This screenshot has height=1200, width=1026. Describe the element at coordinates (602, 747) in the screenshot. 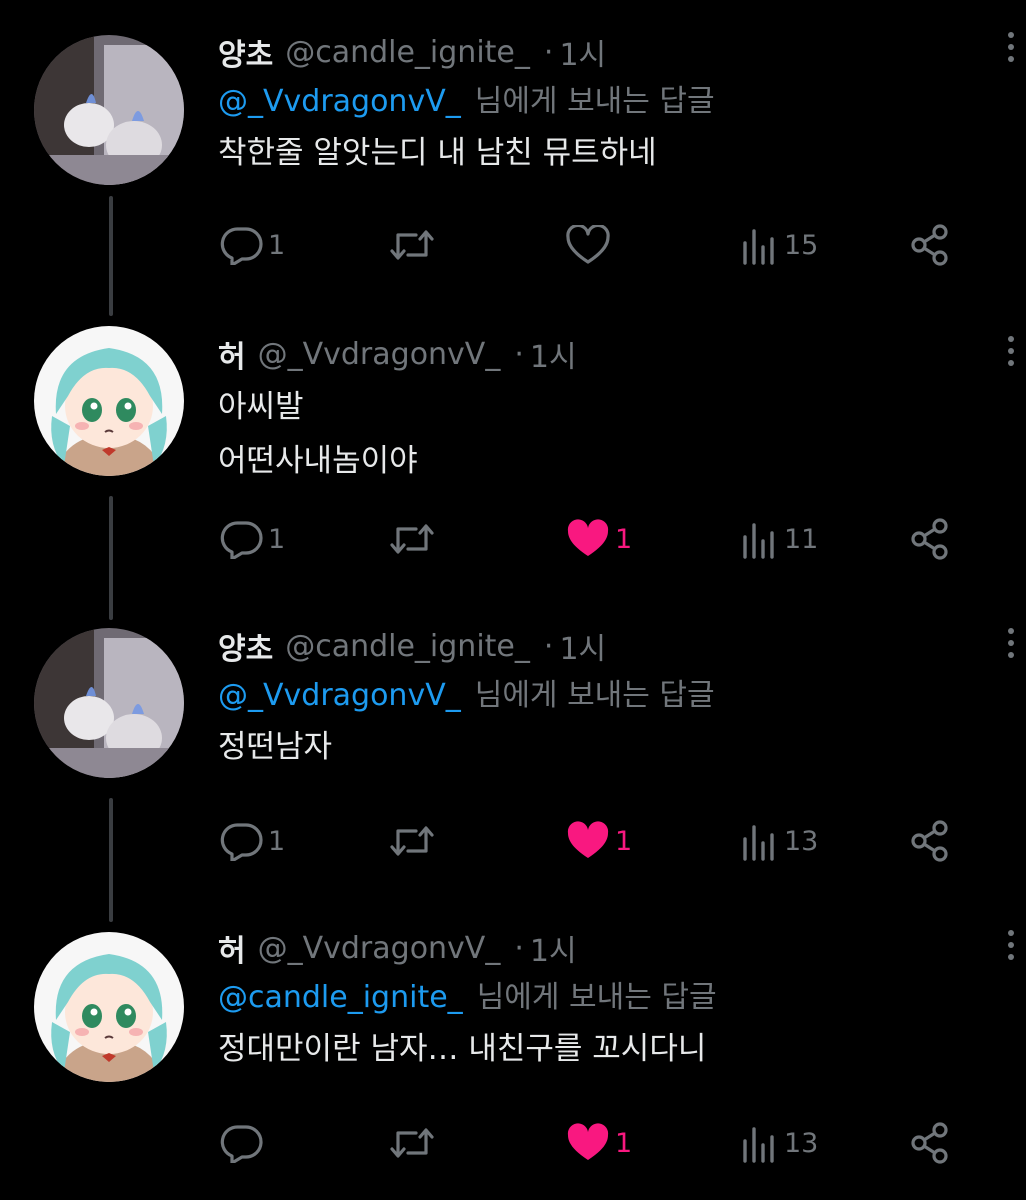

I see `tweet-text: 정떤남자` at that location.